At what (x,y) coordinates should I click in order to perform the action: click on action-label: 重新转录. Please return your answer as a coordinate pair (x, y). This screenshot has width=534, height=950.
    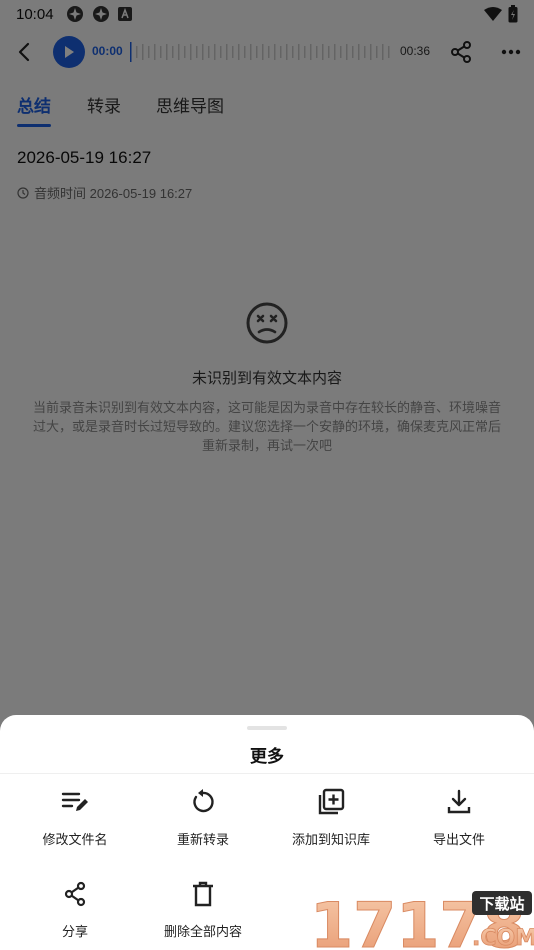
    Looking at the image, I should click on (202, 839).